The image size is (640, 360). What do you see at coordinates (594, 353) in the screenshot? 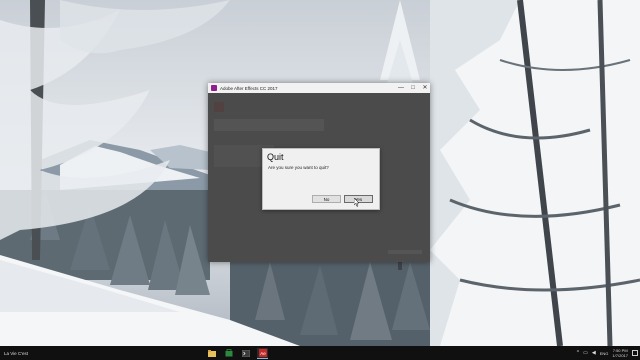
I see `volume-icon: ◀` at bounding box center [594, 353].